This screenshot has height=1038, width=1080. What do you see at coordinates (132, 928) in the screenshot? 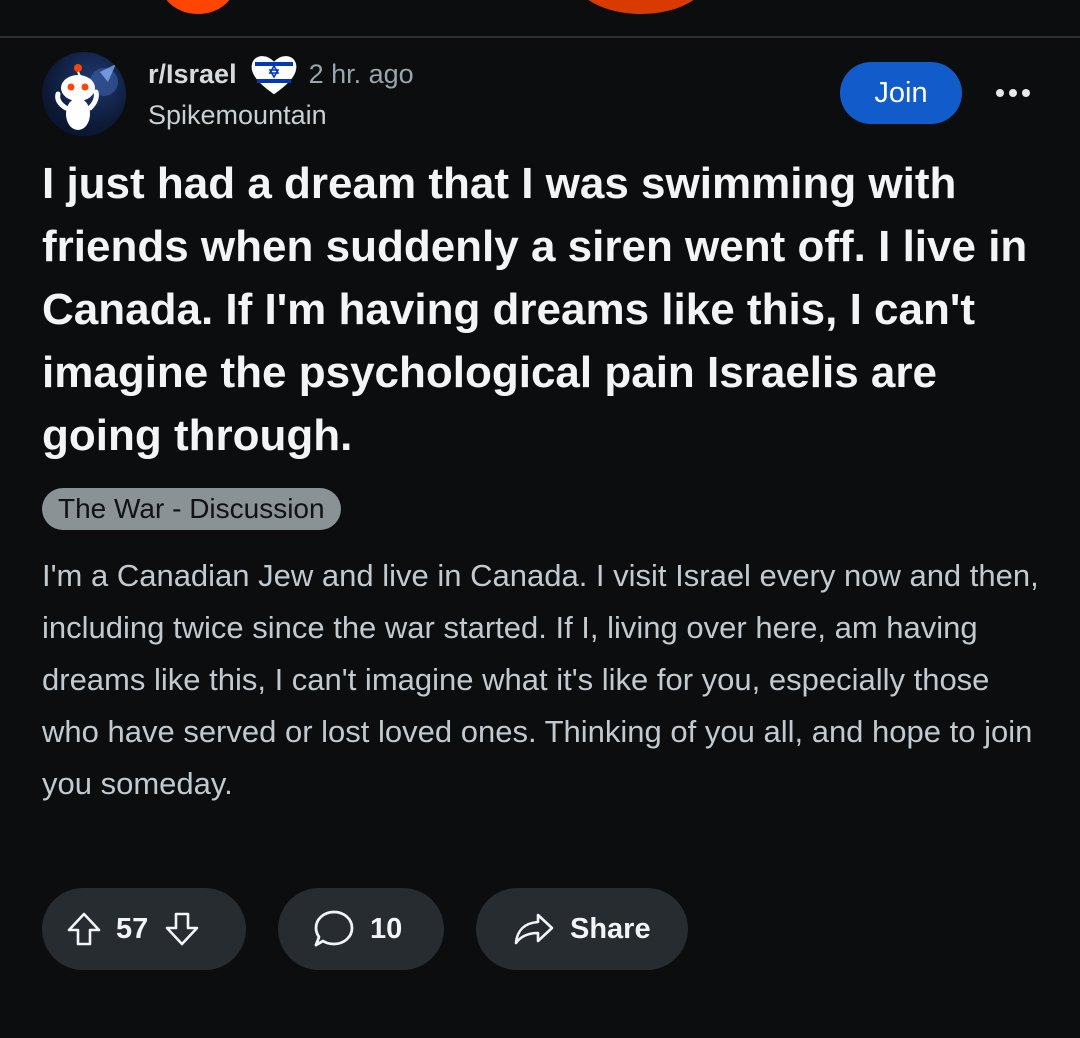
I see `vote-score: 57` at bounding box center [132, 928].